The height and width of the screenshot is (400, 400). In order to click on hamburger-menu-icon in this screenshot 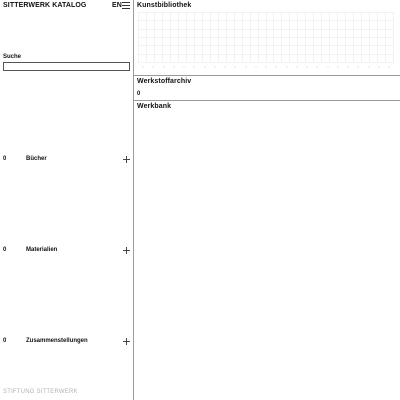, I will do `click(126, 5)`.